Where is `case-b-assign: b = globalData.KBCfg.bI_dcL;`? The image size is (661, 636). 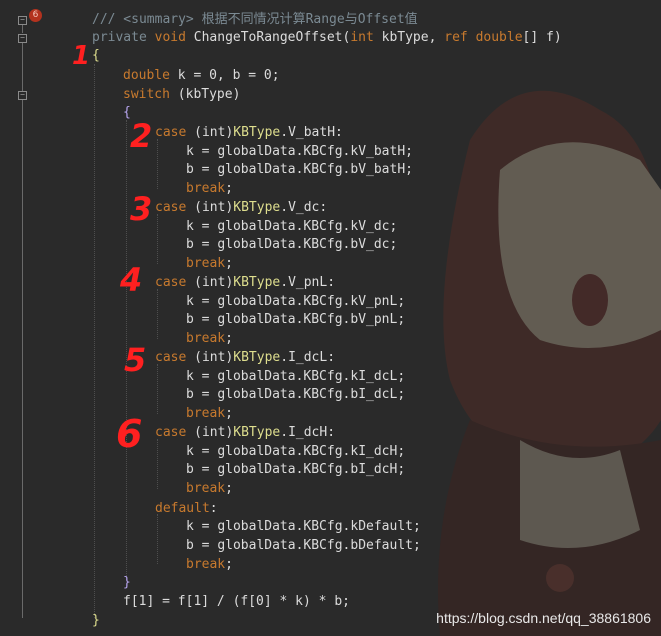
case-b-assign: b = globalData.KBCfg.bI_dcL; is located at coordinates (296, 394).